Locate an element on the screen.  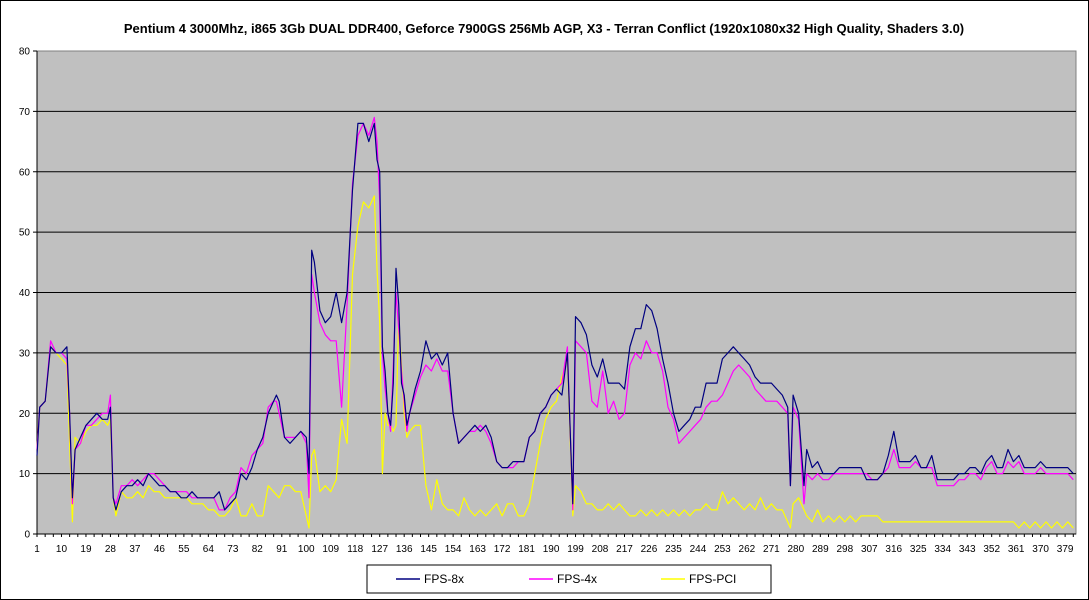
x-tick-label: 379 is located at coordinates (1065, 549).